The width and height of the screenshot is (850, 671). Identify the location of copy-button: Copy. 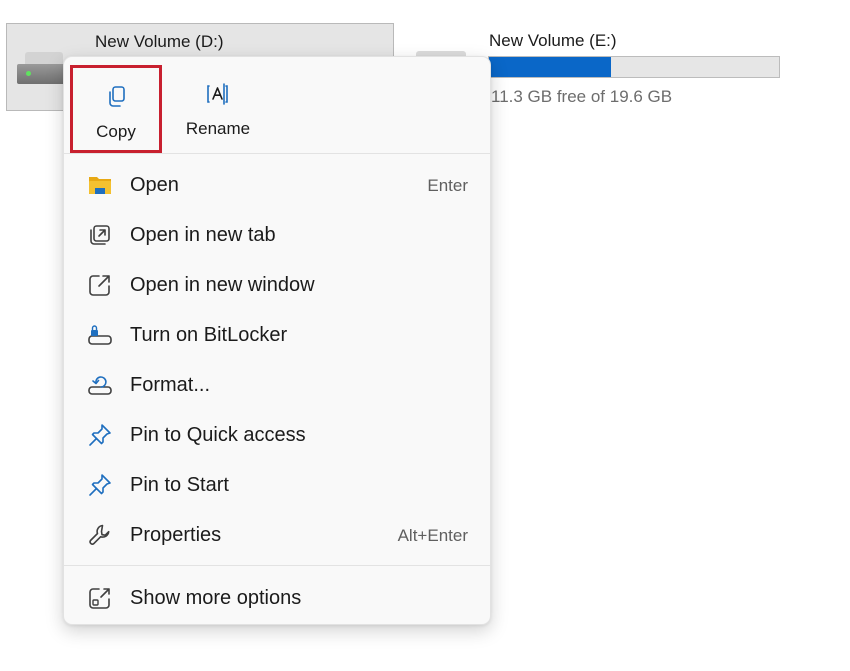
(116, 109).